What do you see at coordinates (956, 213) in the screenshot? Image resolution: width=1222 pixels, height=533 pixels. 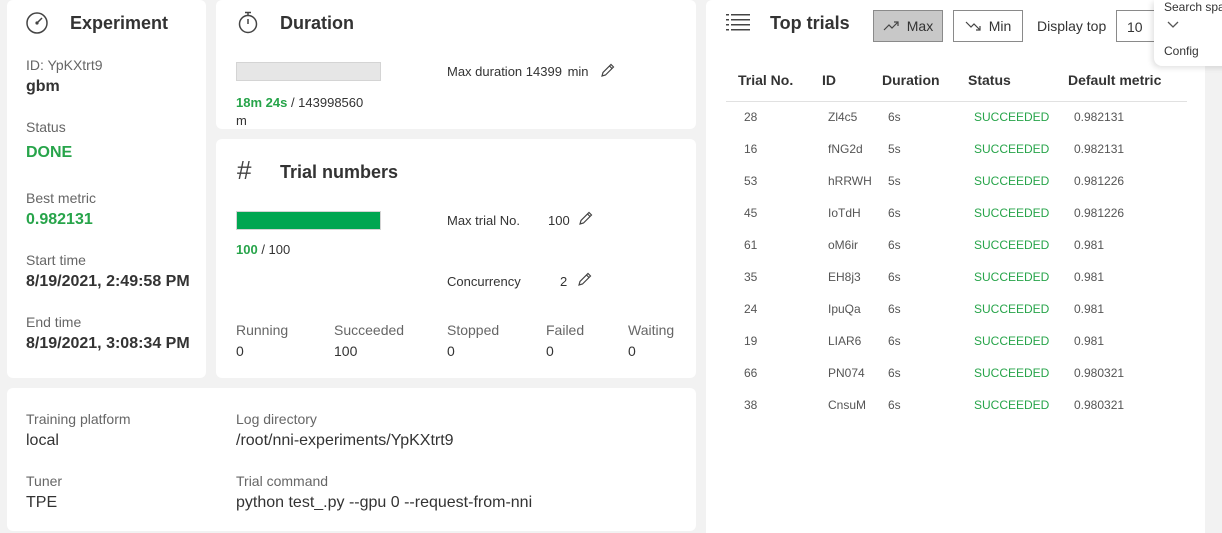 I see `table-row: 45 IoTdH 6s SUCCEEDED 0.981226` at bounding box center [956, 213].